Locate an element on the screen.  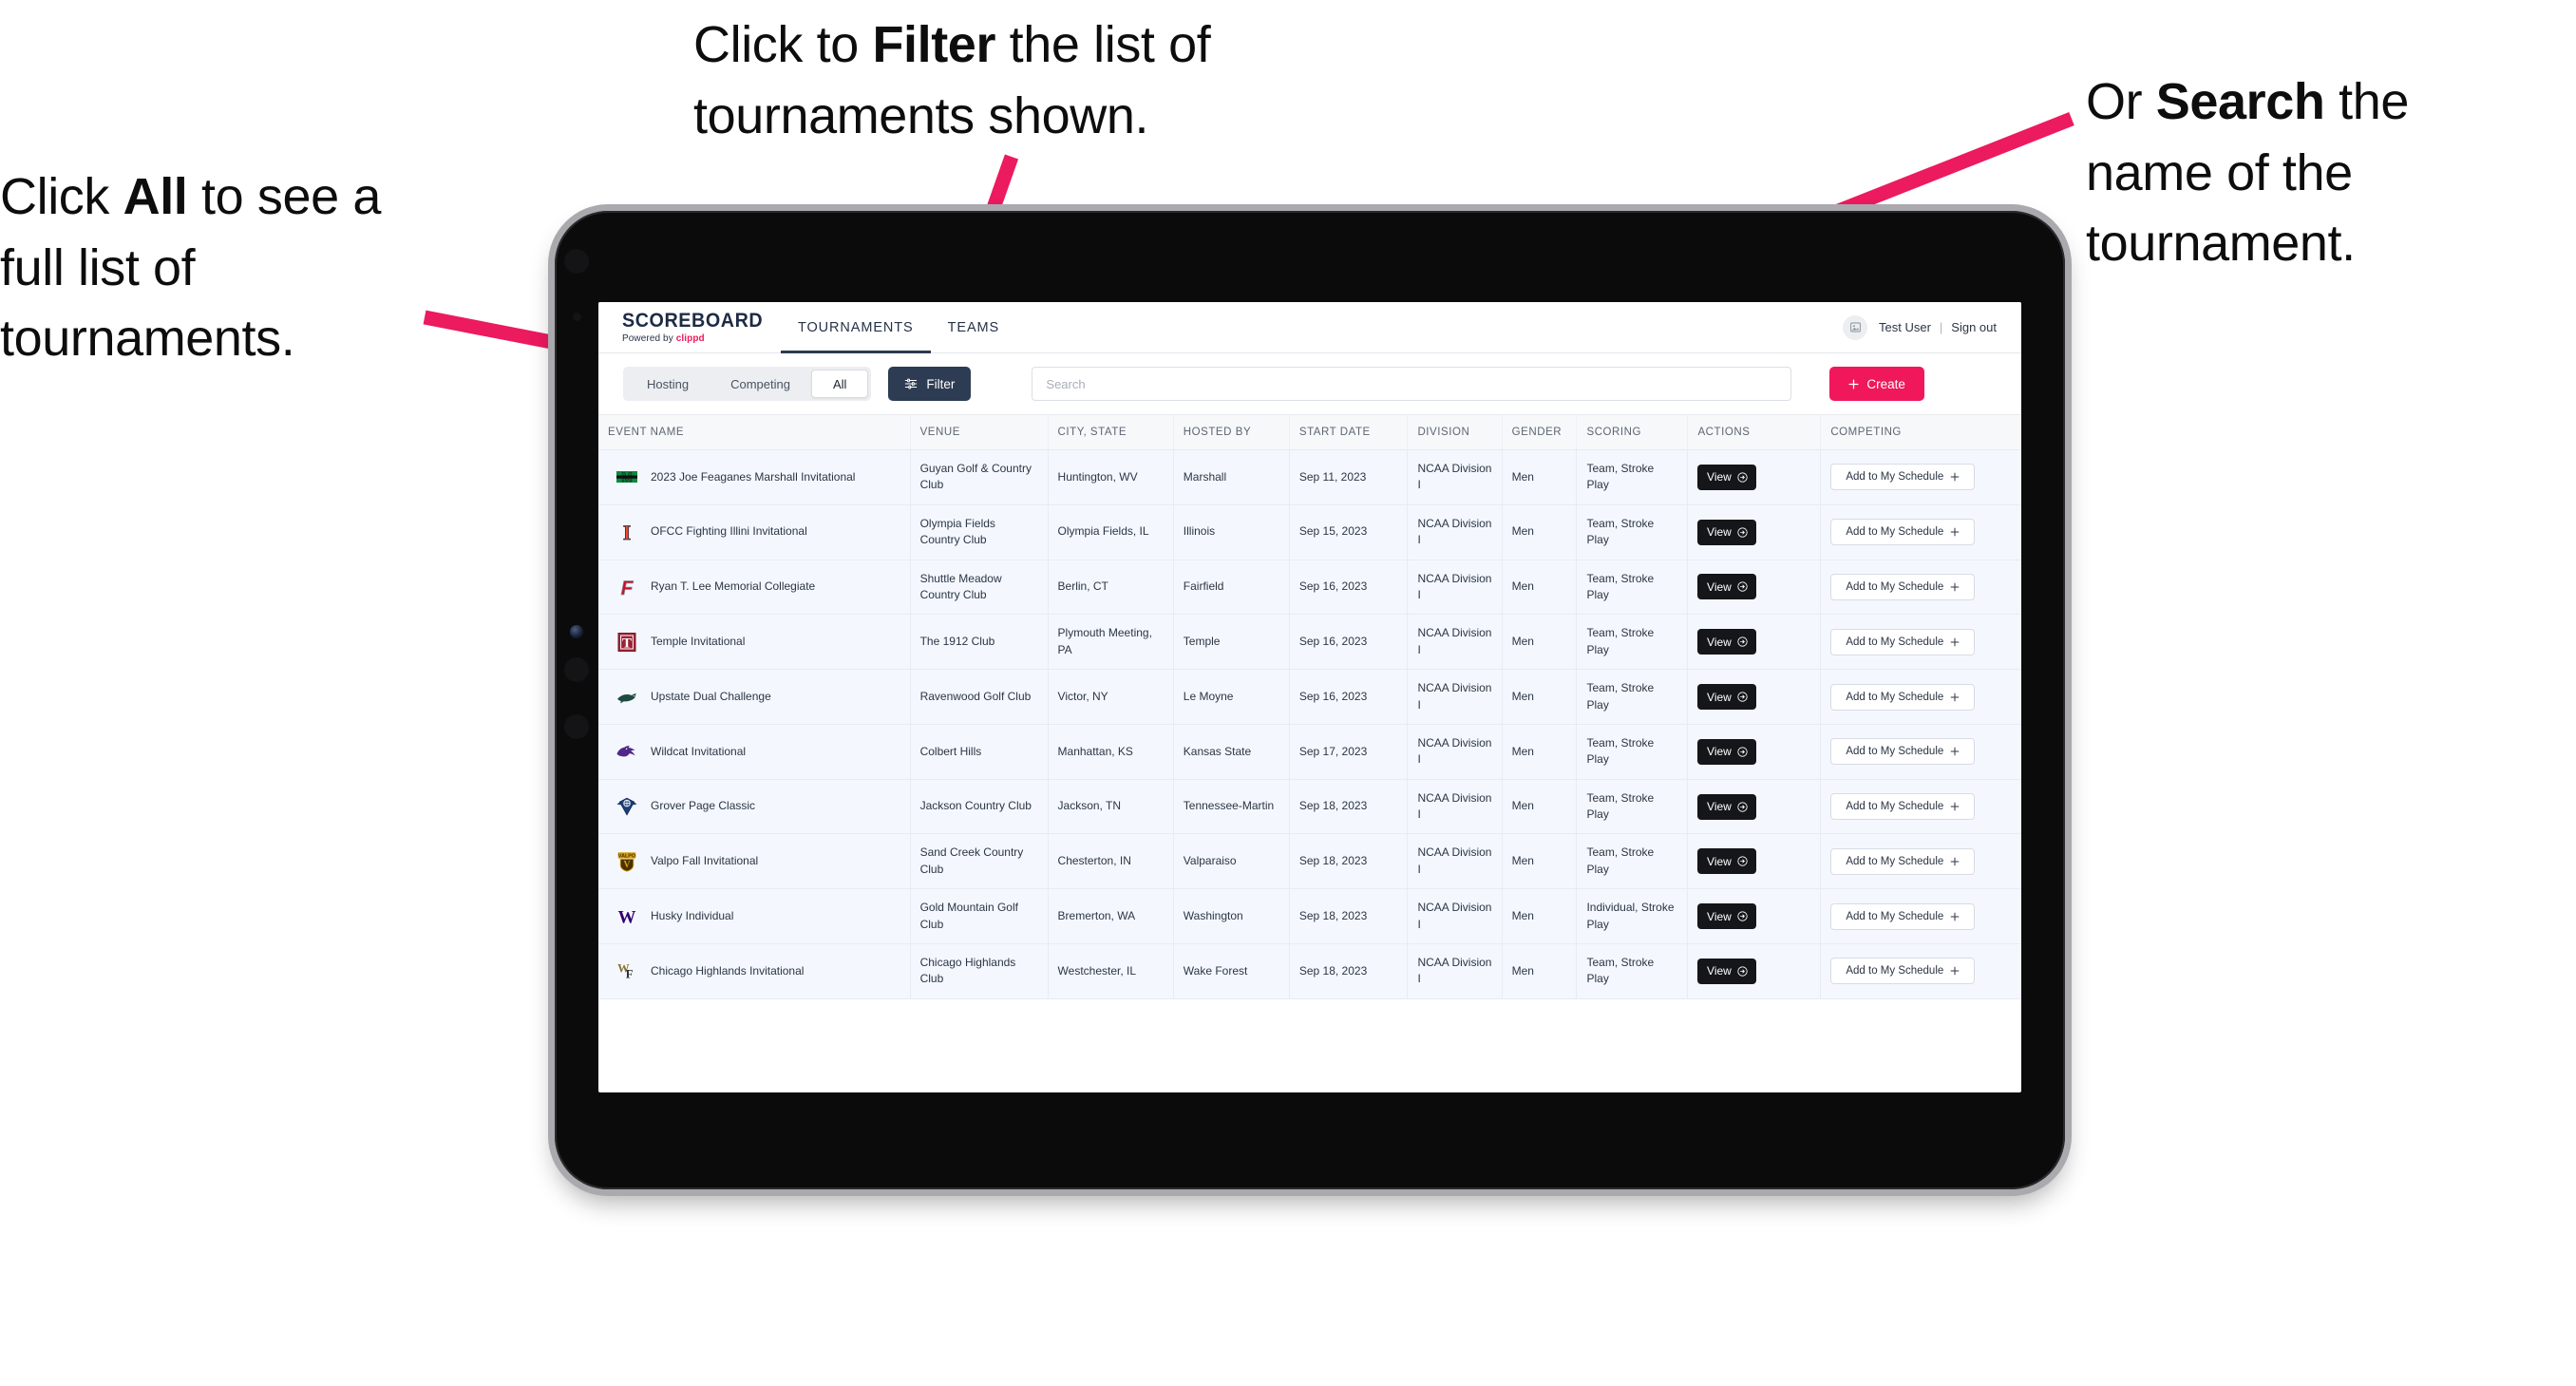
cell-hosted-by: Valparaiso is located at coordinates (1231, 861).